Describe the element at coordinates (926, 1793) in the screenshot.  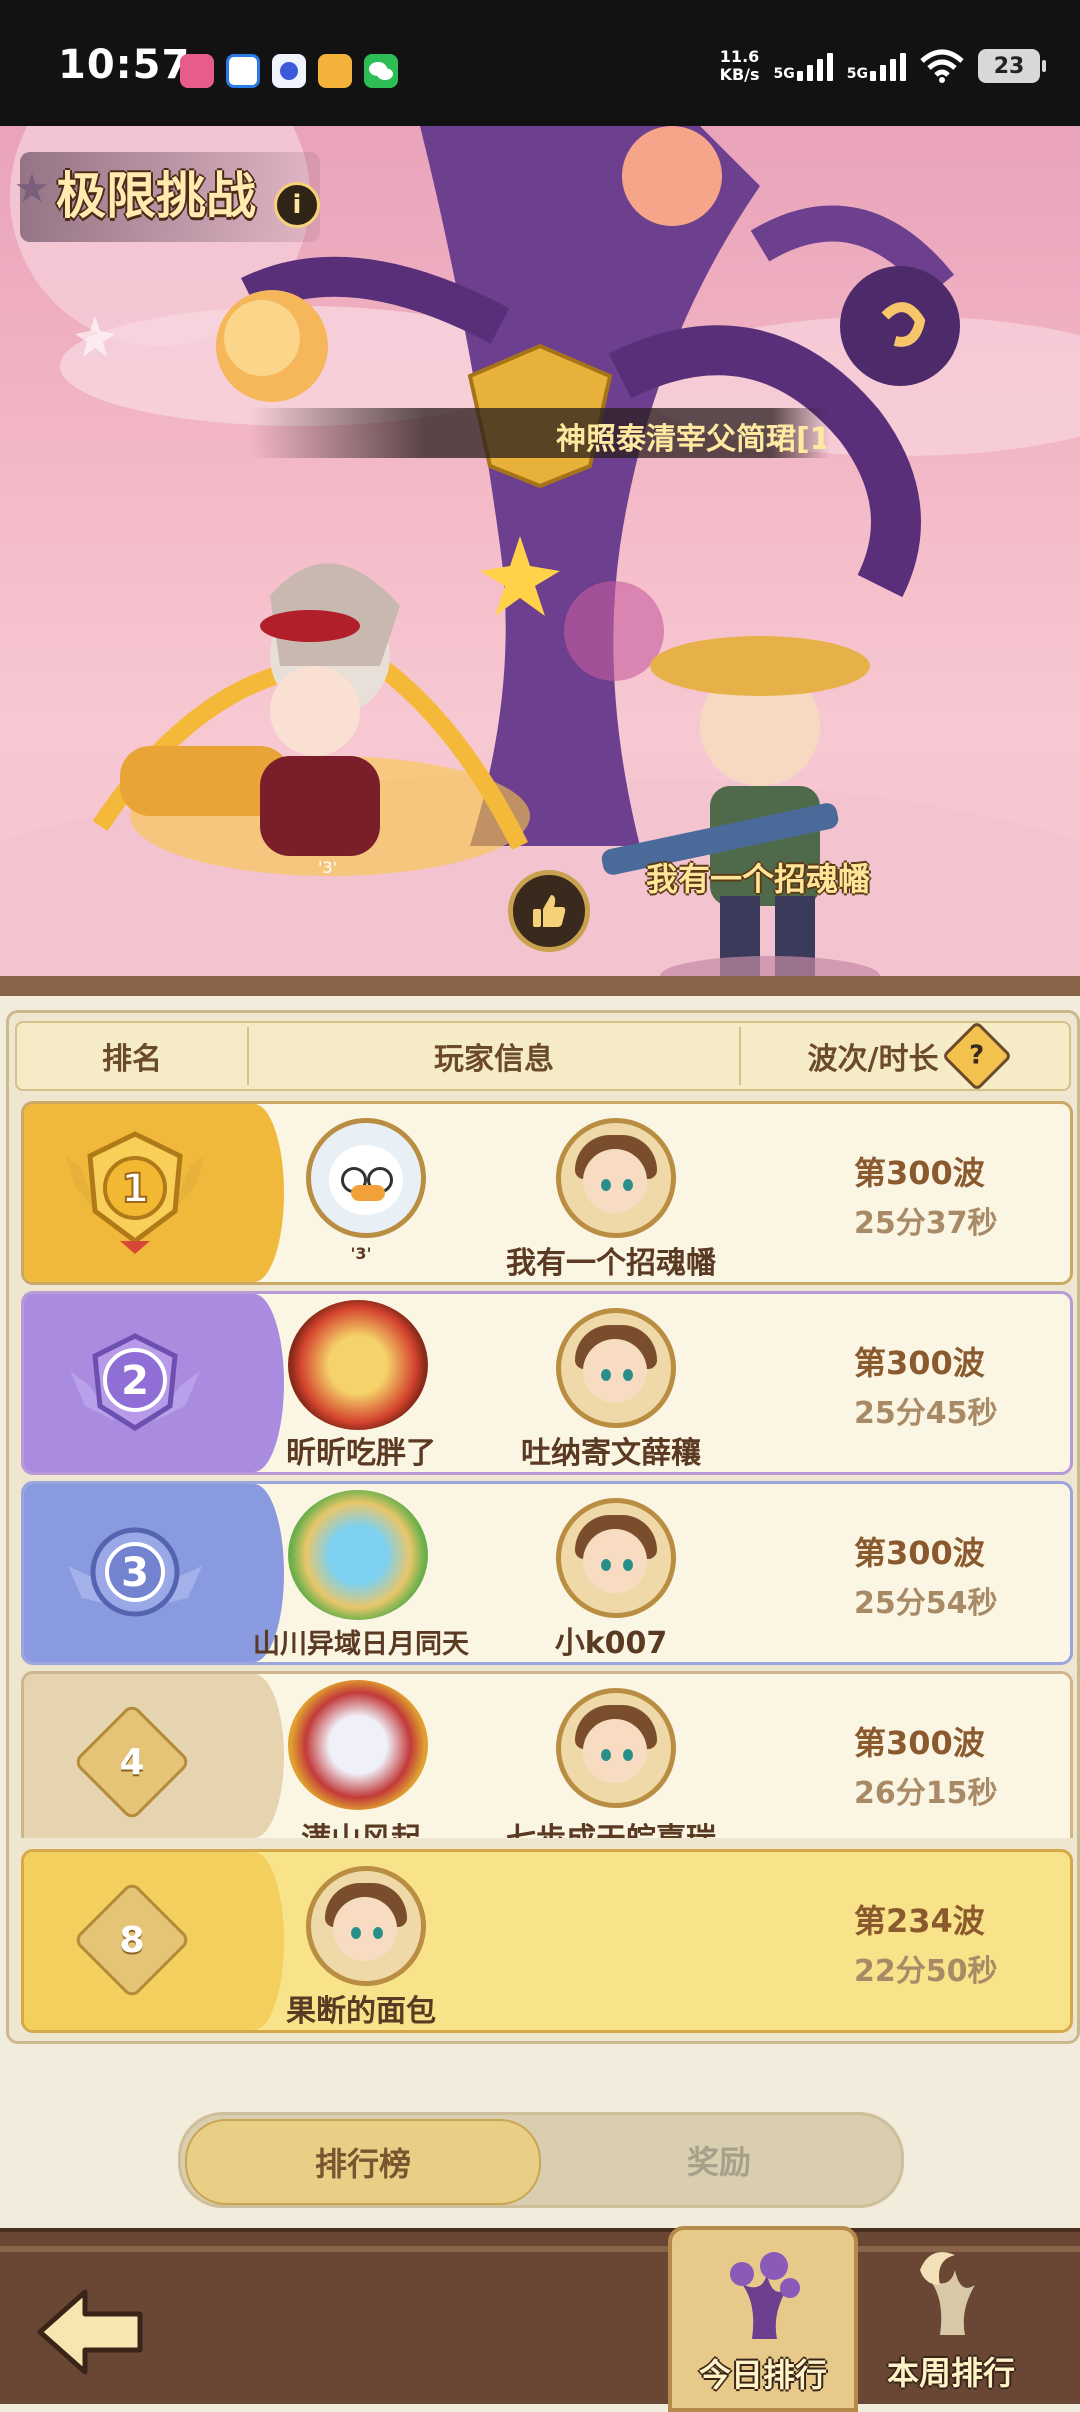
I see `duration: 26分15秒` at that location.